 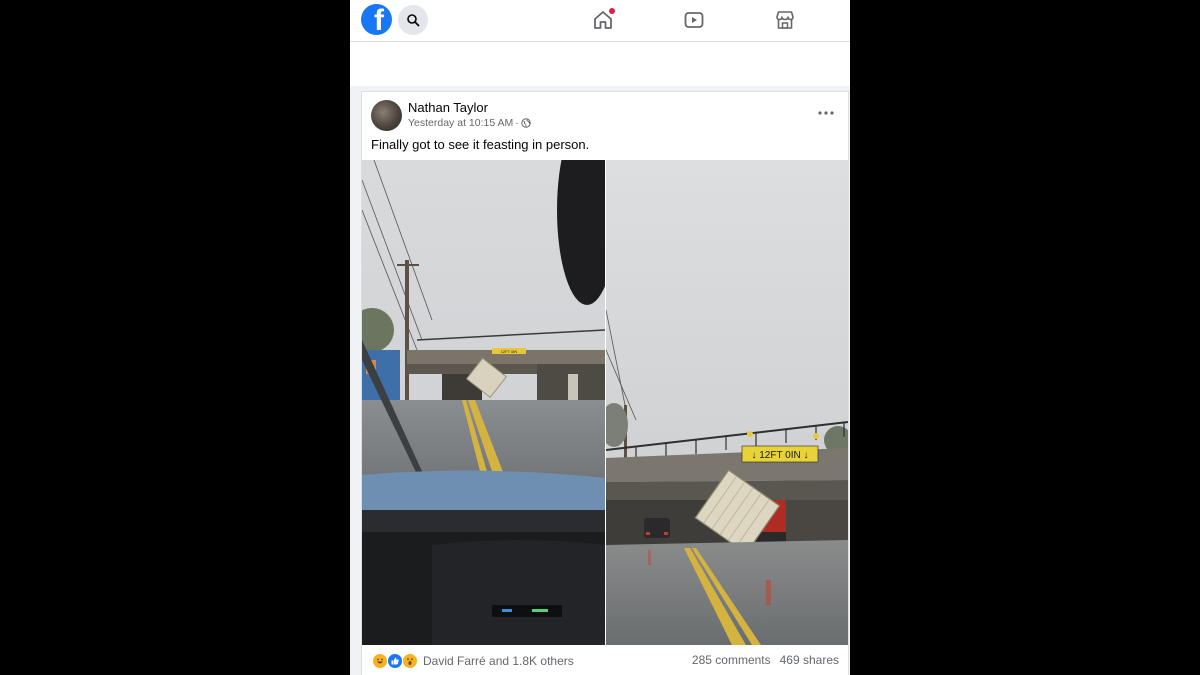 I want to click on like-reaction-icon, so click(x=395, y=661).